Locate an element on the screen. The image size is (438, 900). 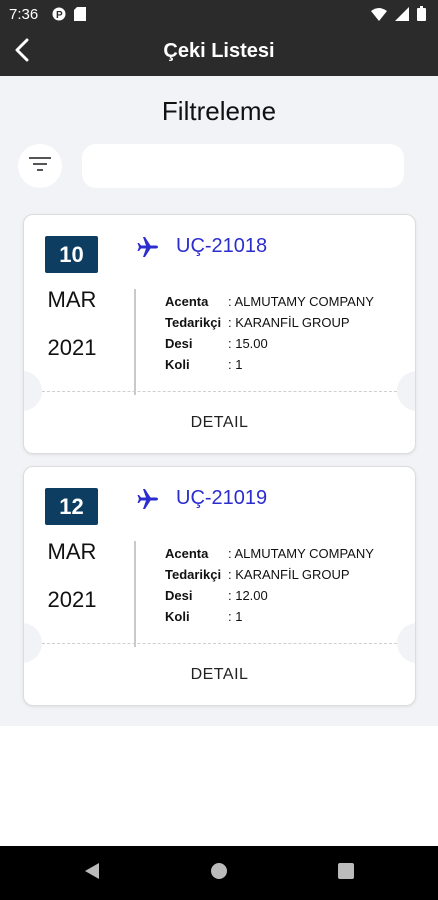
page-title: Çeki Listesi is located at coordinates (219, 51).